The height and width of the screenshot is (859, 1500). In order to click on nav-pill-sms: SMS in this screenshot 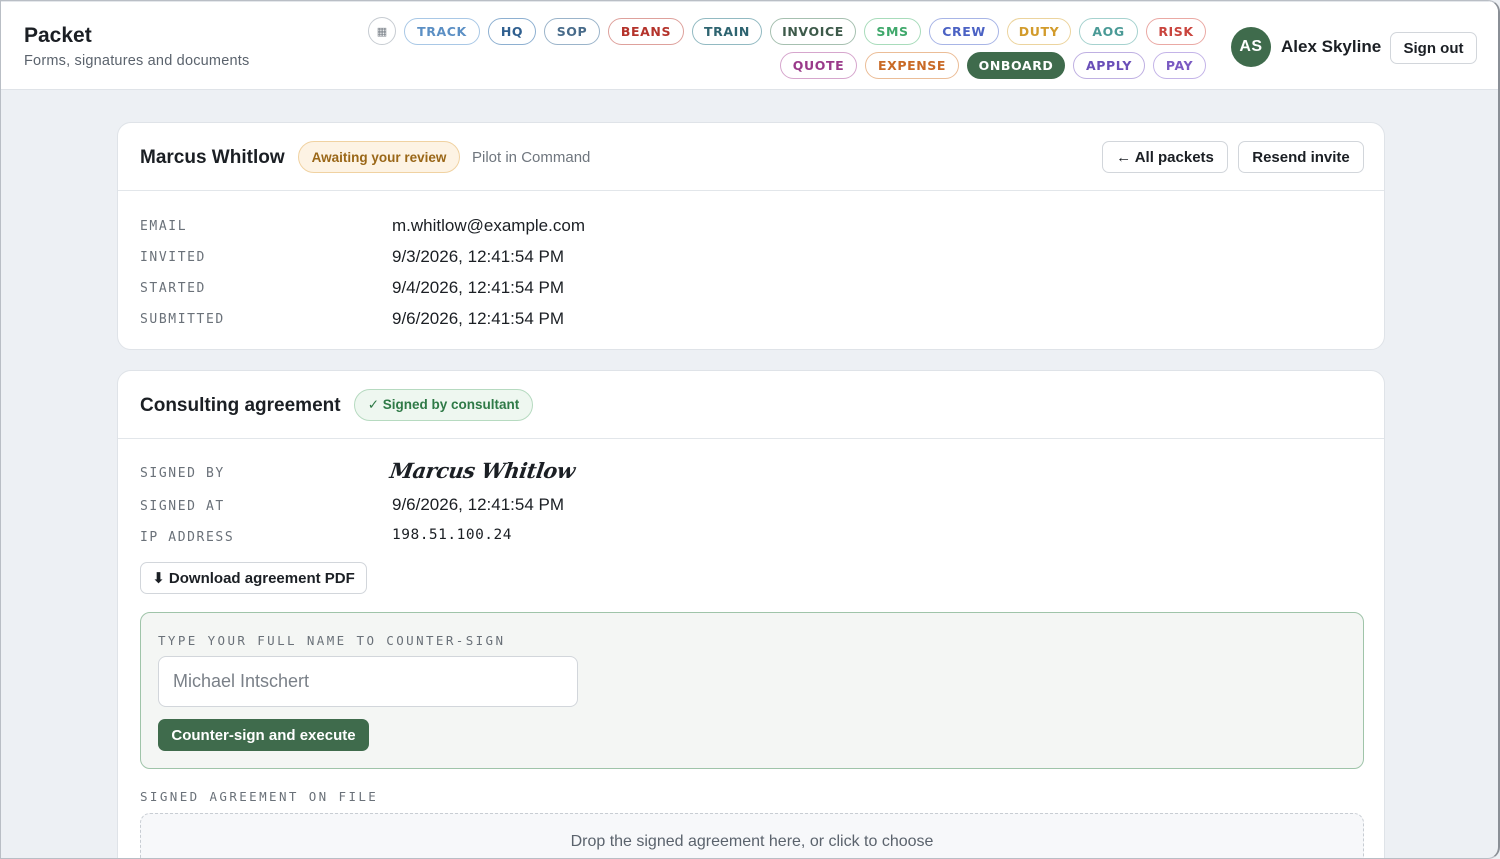, I will do `click(892, 31)`.